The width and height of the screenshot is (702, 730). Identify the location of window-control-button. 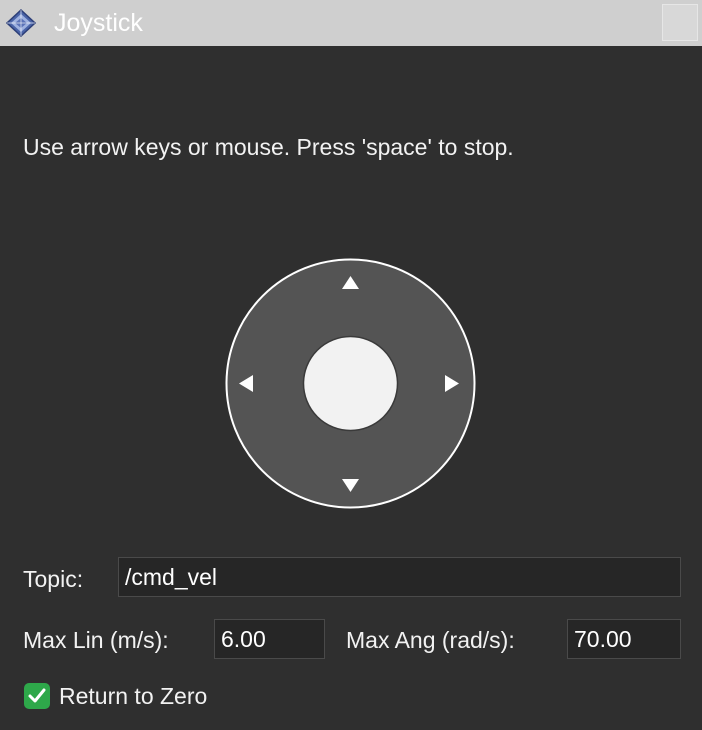
(680, 22).